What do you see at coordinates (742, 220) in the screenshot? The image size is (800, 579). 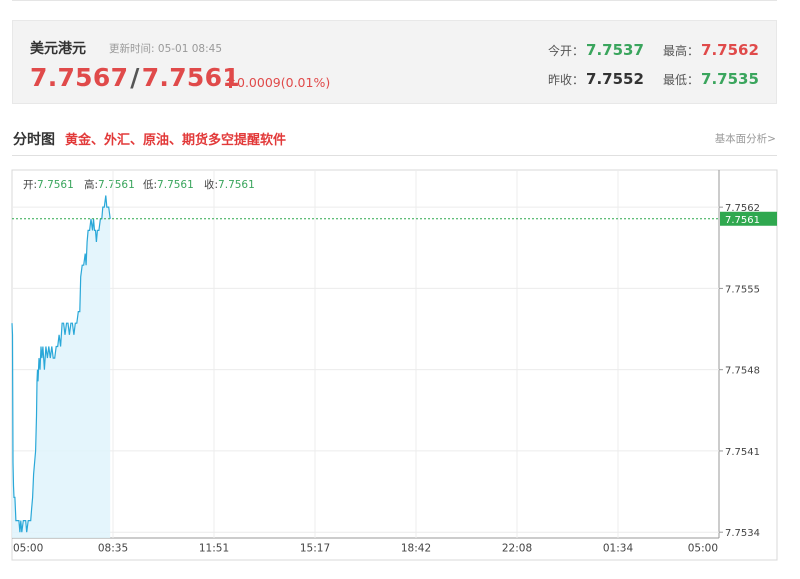 I see `current-price-label: 7.7561` at bounding box center [742, 220].